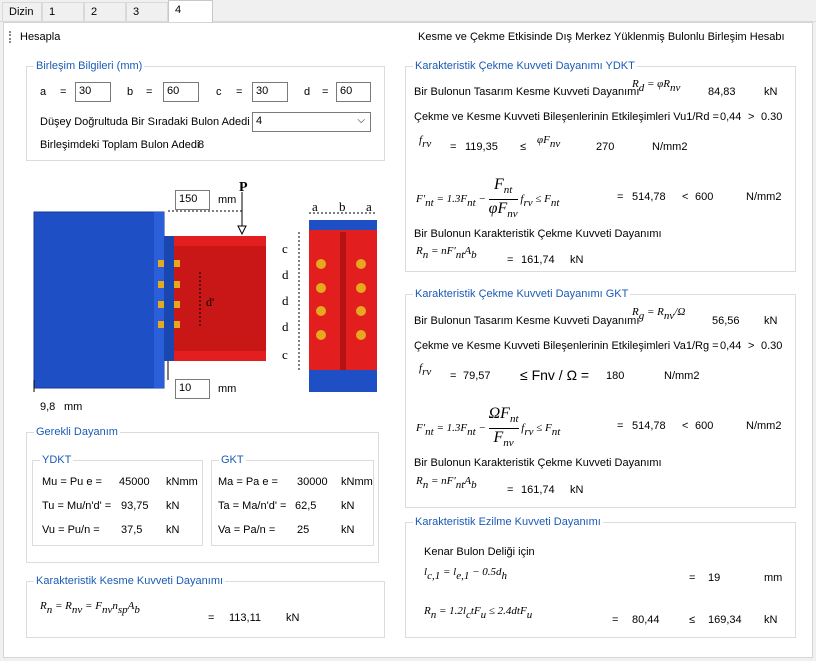  I want to click on side-d3-label: d, so click(285, 326).